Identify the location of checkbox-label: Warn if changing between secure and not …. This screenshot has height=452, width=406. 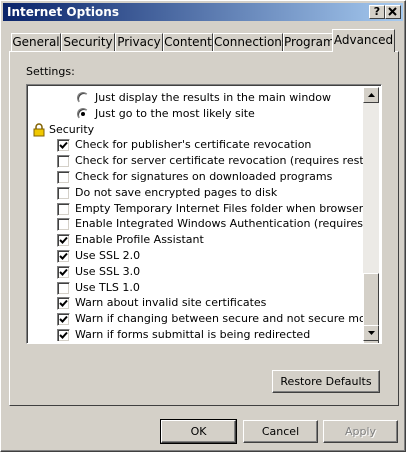
(219, 319).